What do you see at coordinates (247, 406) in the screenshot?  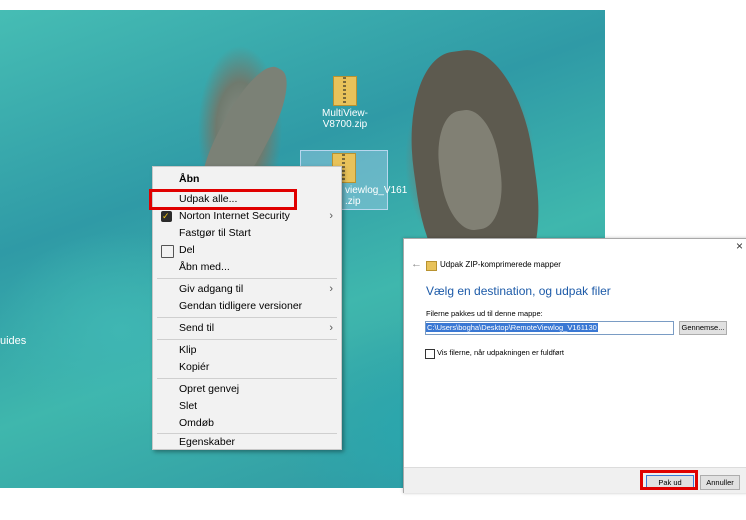 I see `menu-item-delete: Slet` at bounding box center [247, 406].